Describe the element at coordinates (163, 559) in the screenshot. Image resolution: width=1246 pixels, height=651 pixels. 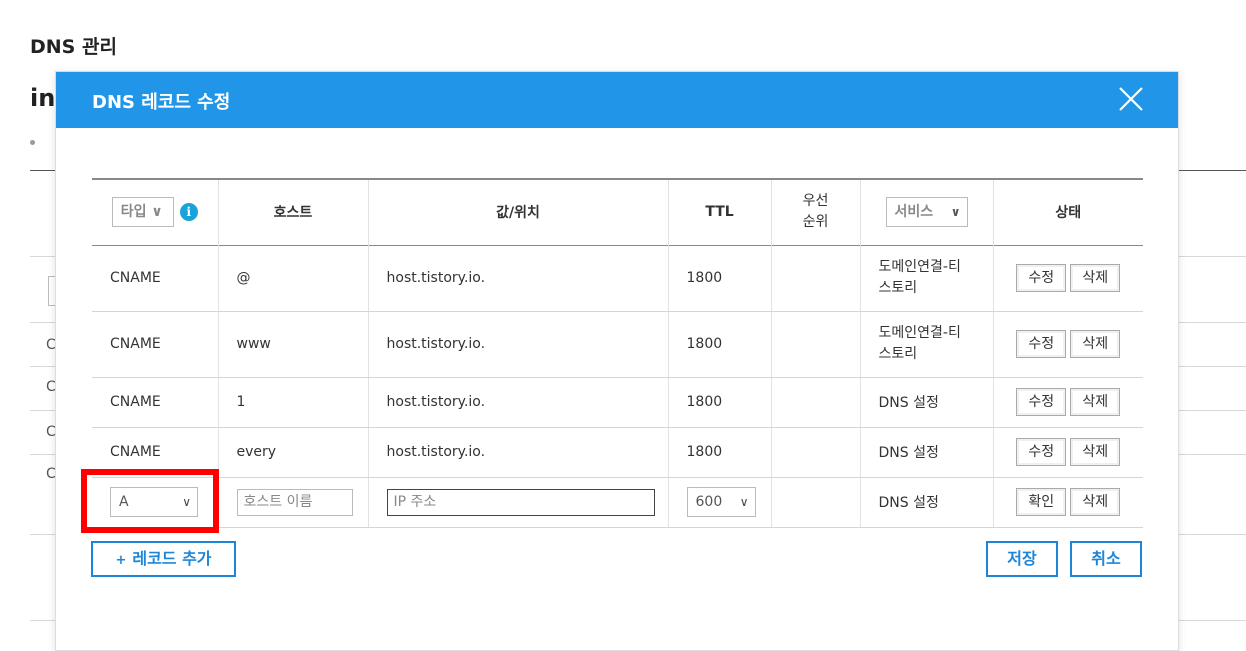
I see `add-record-button: + 레코드 추가` at that location.